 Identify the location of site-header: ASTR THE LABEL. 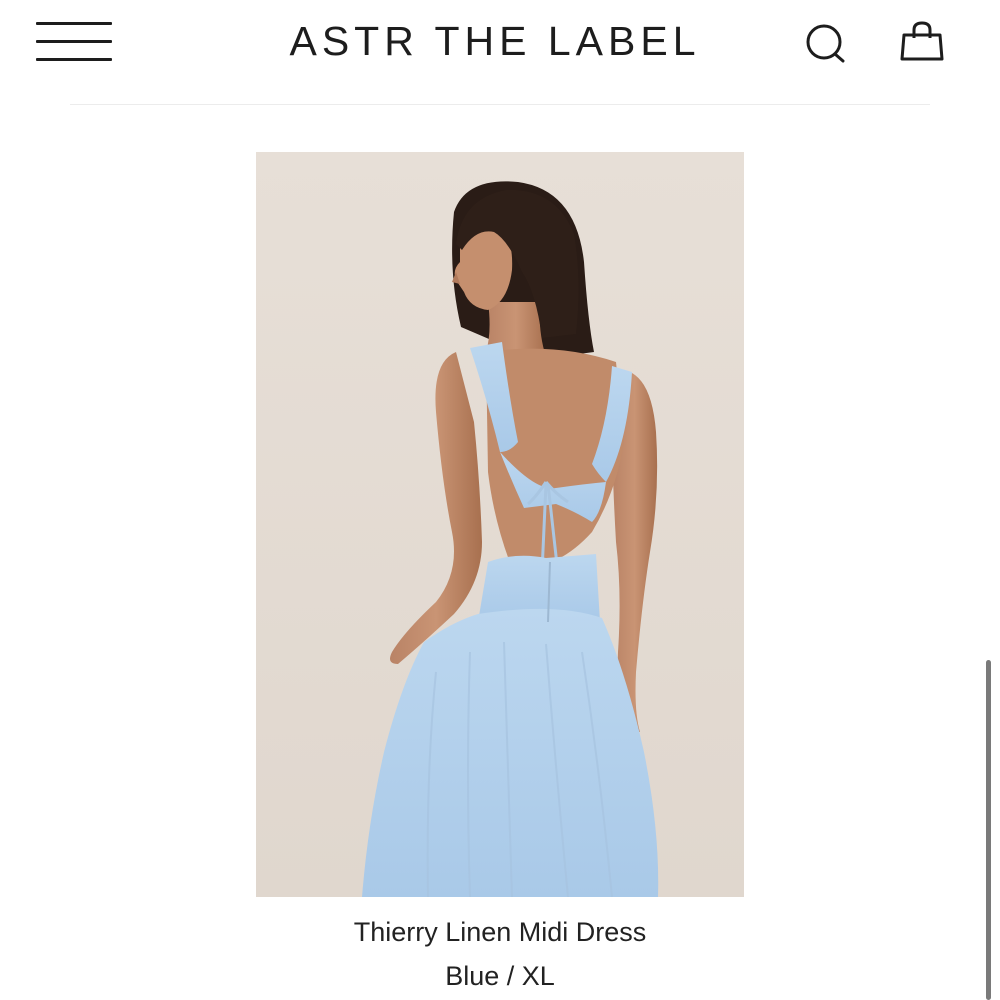
(500, 42).